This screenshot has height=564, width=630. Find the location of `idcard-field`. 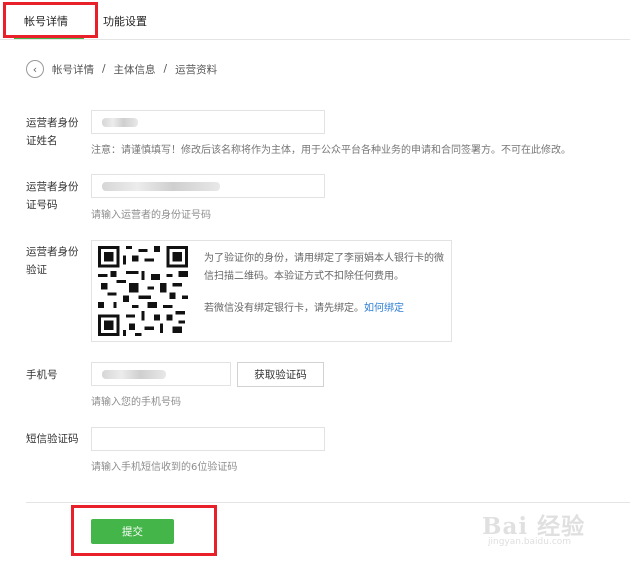

idcard-field is located at coordinates (208, 186).